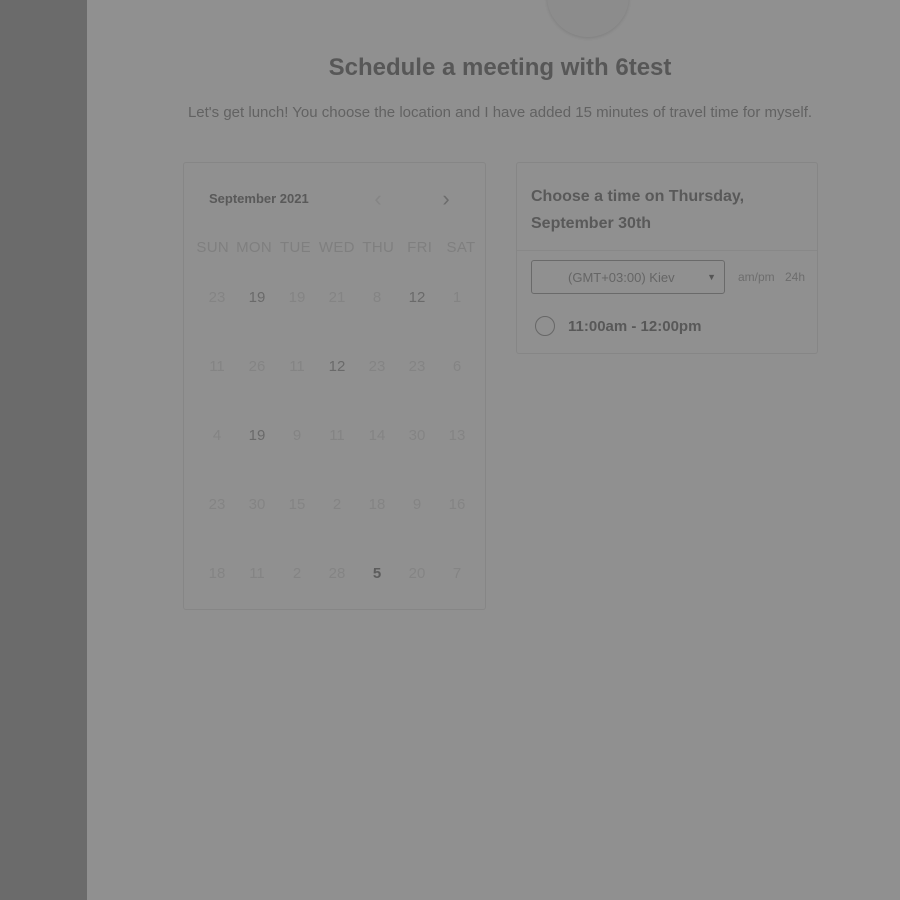  I want to click on calendar-week: 4 19 9 11 14 30 13, so click(337, 460).